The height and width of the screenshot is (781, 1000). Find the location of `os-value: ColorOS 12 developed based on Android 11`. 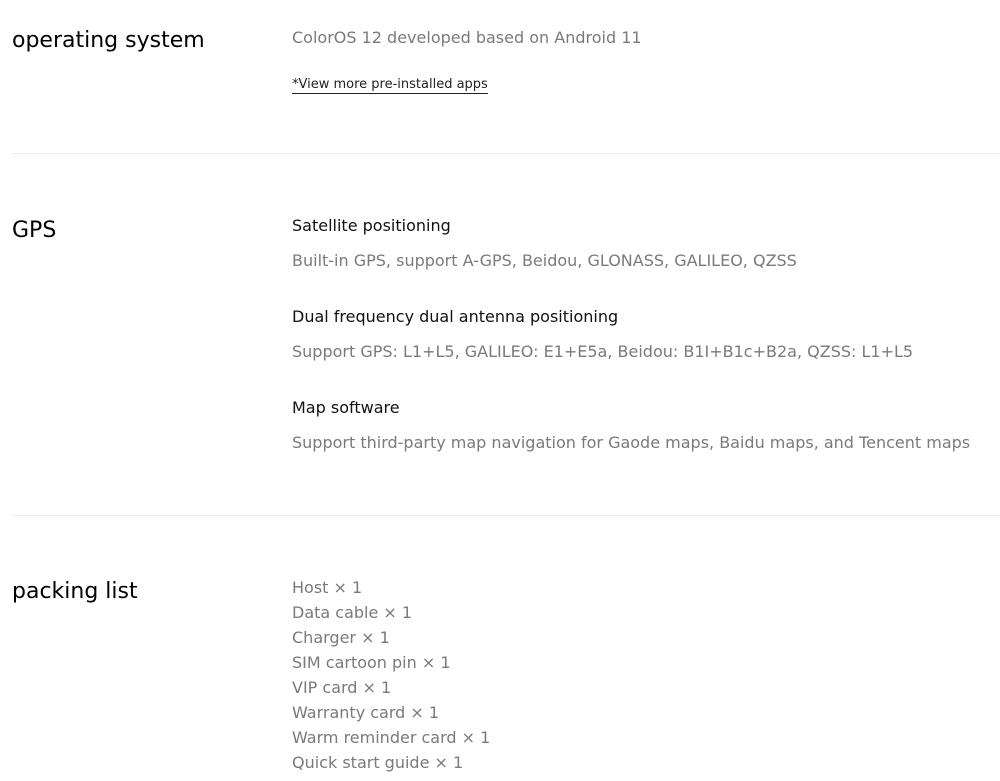

os-value: ColorOS 12 developed based on Android 11 is located at coordinates (467, 37).